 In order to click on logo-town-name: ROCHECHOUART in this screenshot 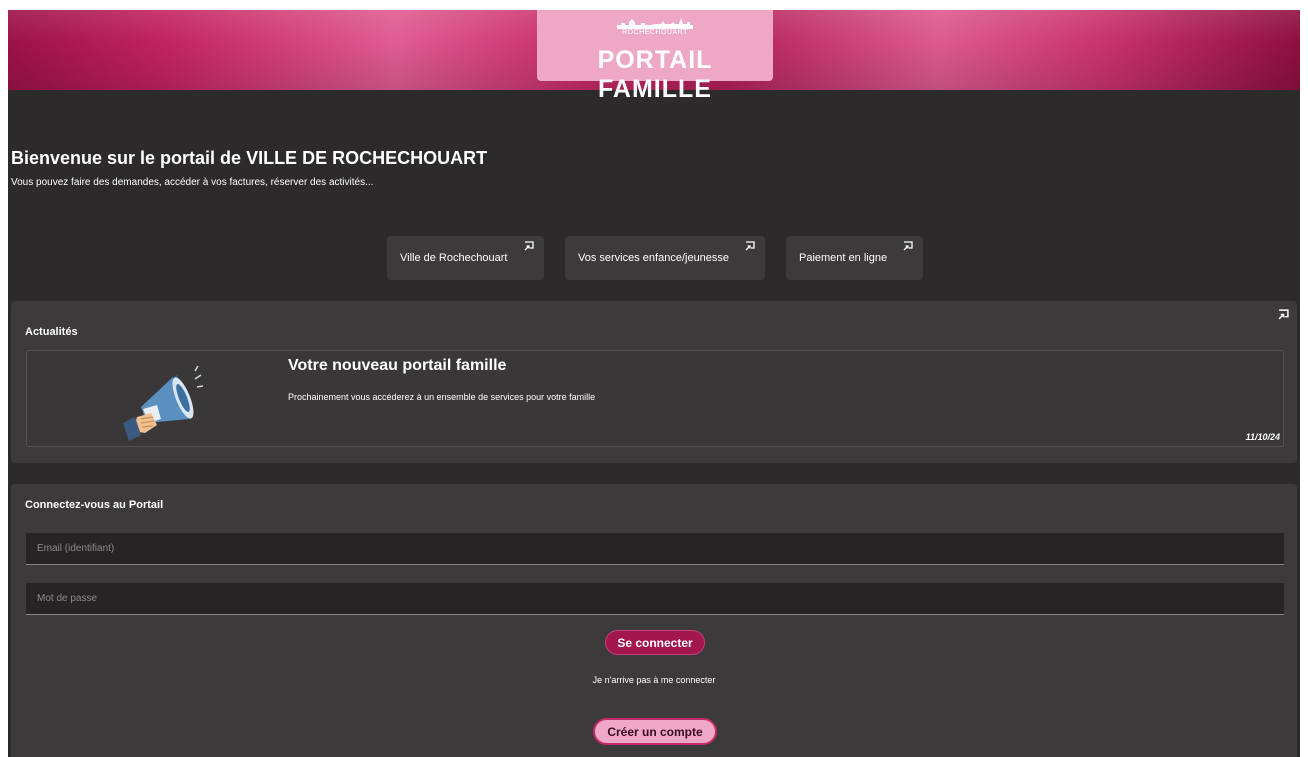, I will do `click(655, 32)`.